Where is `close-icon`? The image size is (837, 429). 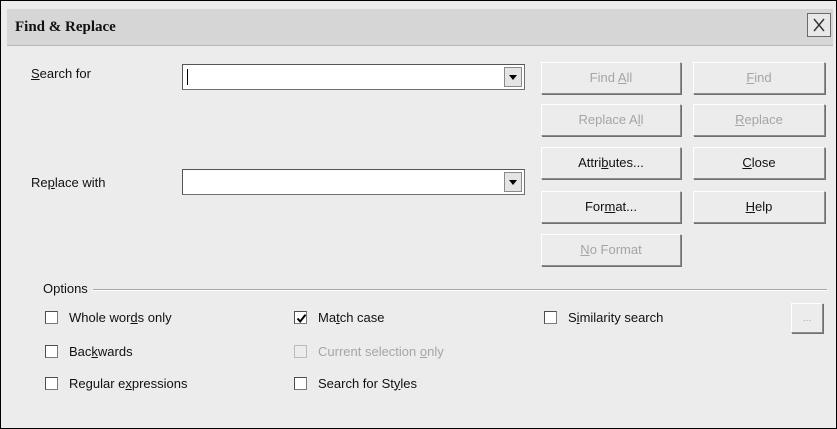
close-icon is located at coordinates (819, 25).